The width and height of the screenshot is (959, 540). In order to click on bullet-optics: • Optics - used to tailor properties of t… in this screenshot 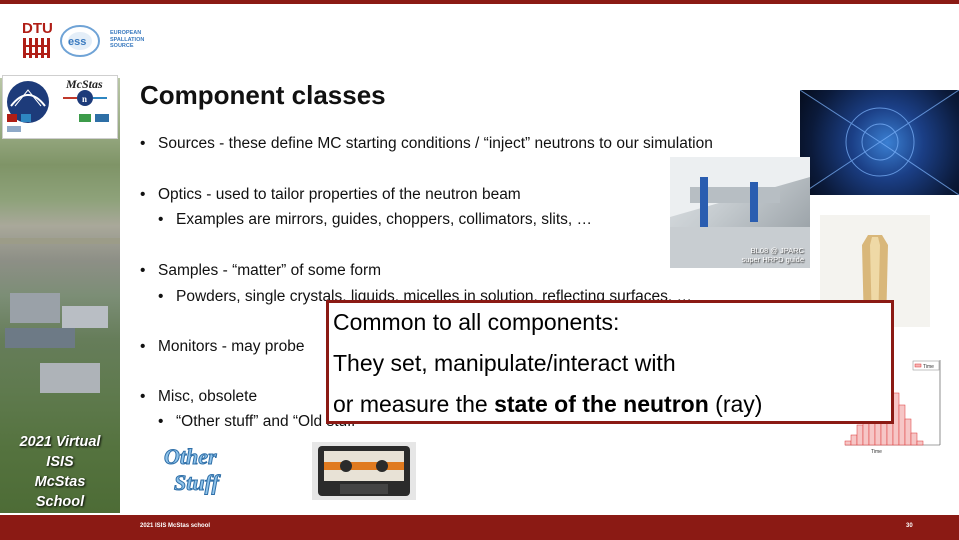, I will do `click(330, 194)`.